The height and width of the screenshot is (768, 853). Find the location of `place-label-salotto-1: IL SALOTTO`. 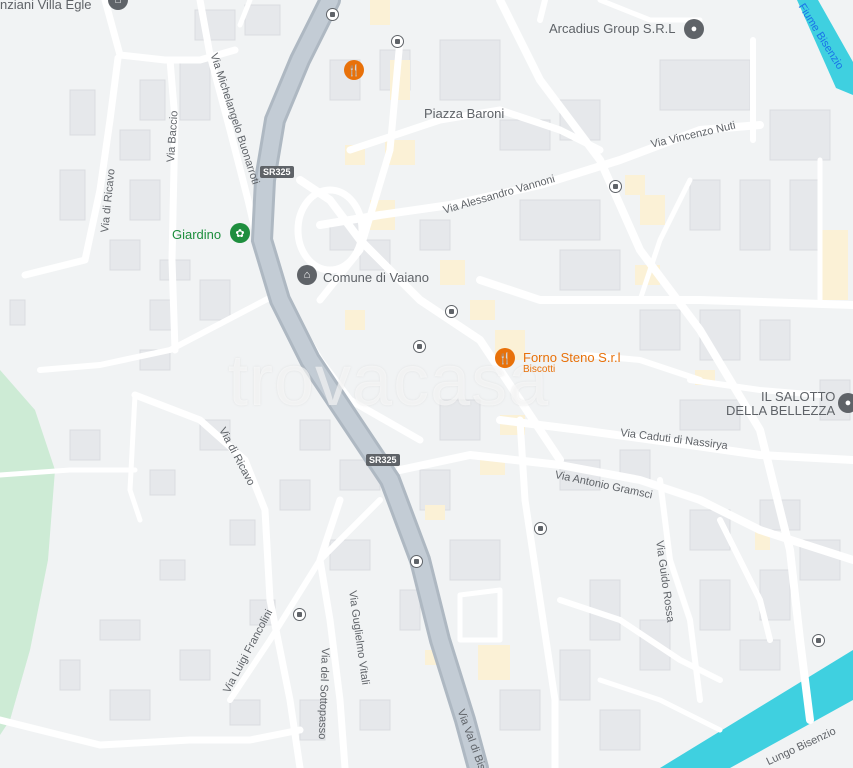

place-label-salotto-1: IL SALOTTO is located at coordinates (798, 396).